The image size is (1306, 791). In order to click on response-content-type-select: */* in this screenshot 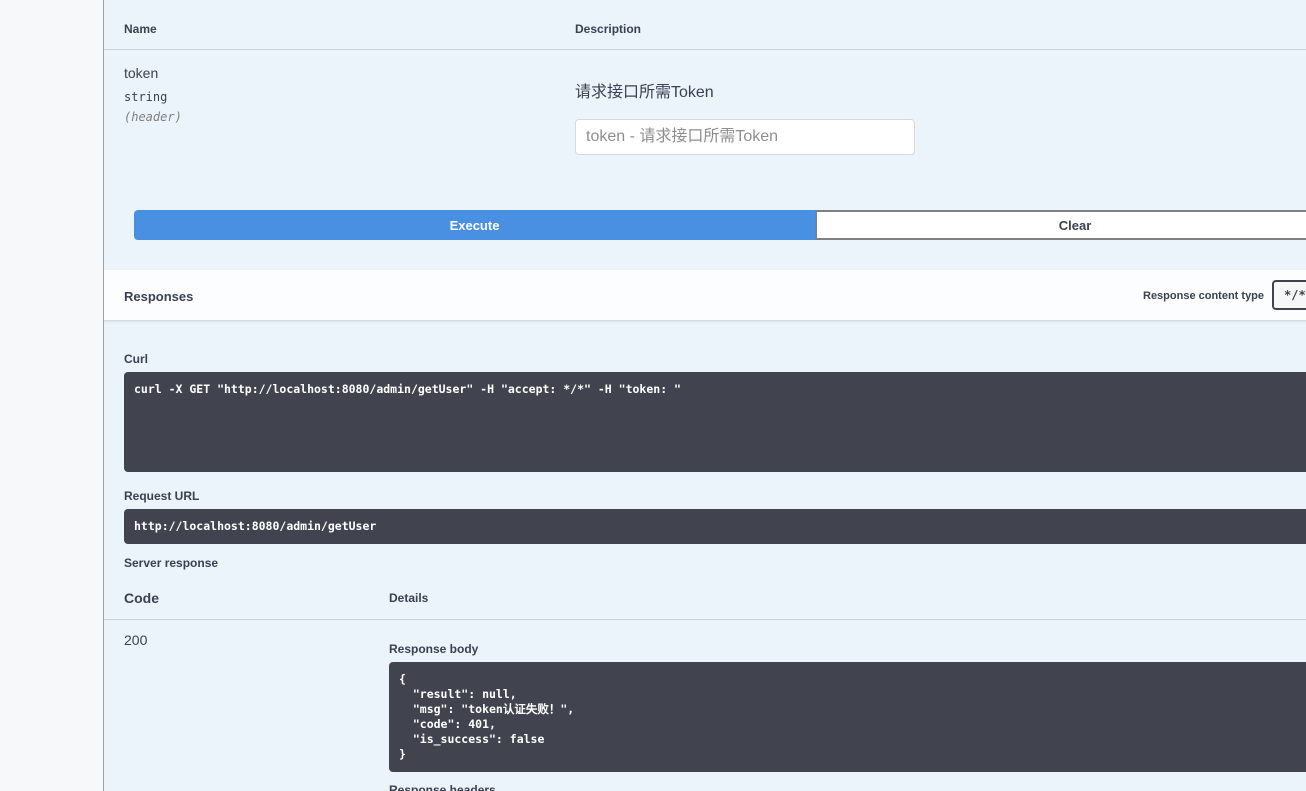, I will do `click(1289, 295)`.